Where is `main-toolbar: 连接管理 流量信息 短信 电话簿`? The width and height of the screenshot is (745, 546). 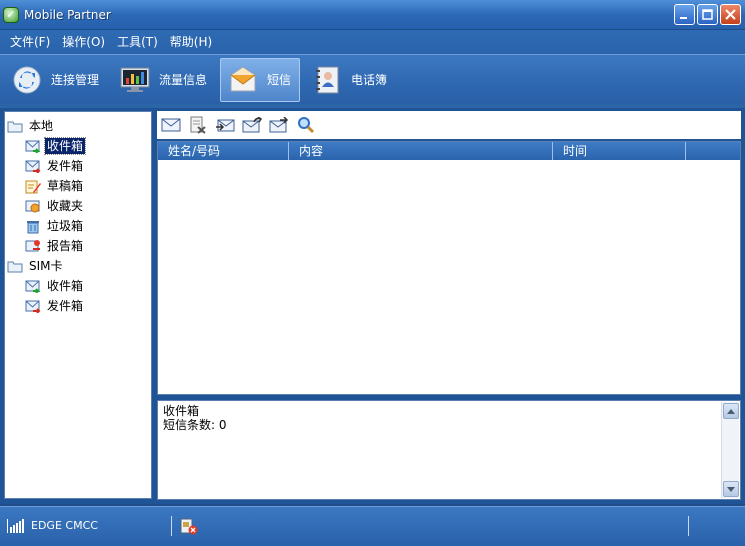 main-toolbar: 连接管理 流量信息 短信 电话簿 is located at coordinates (372, 79).